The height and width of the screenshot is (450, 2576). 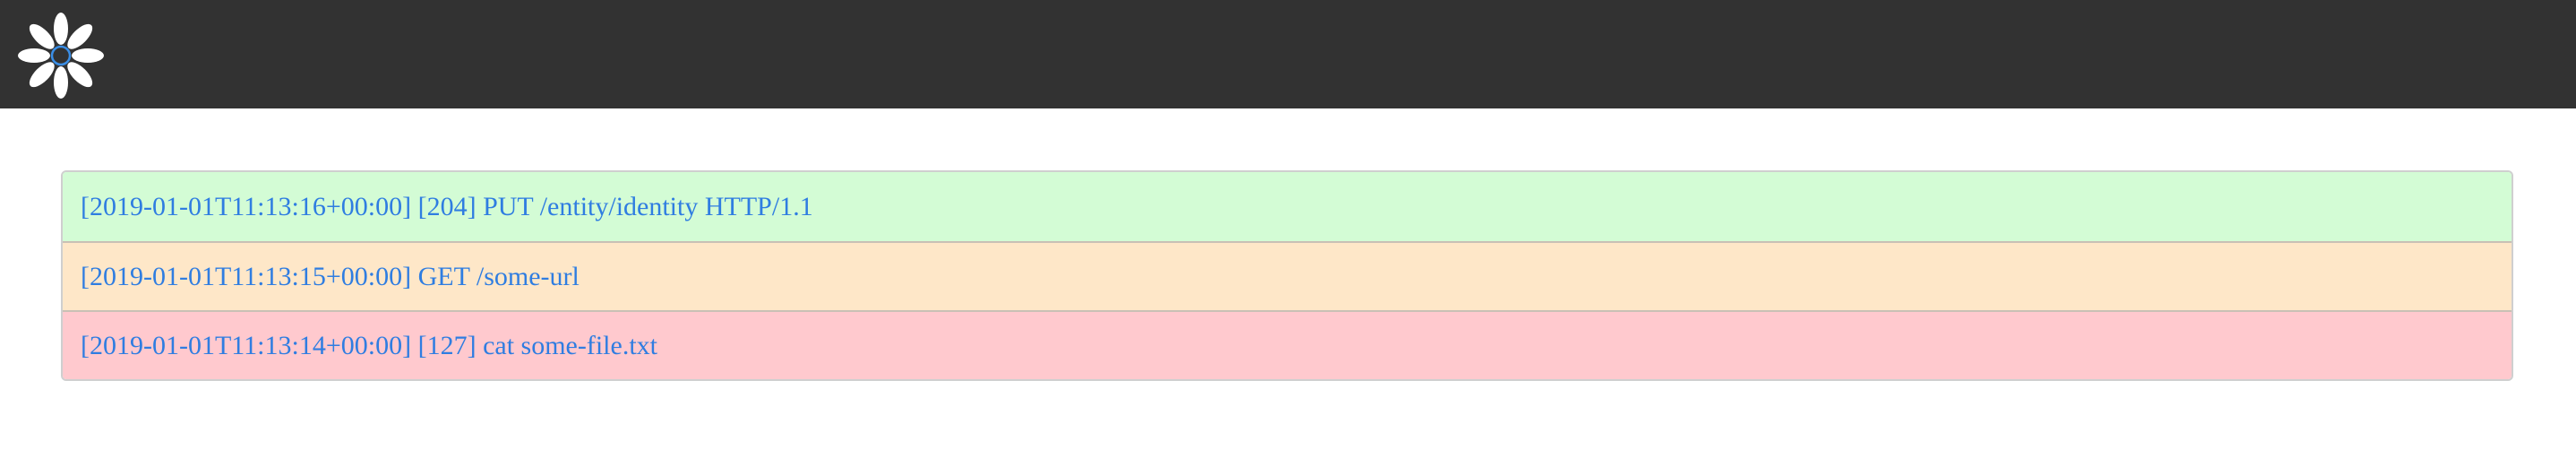 What do you see at coordinates (61, 56) in the screenshot?
I see `flower-logo-icon` at bounding box center [61, 56].